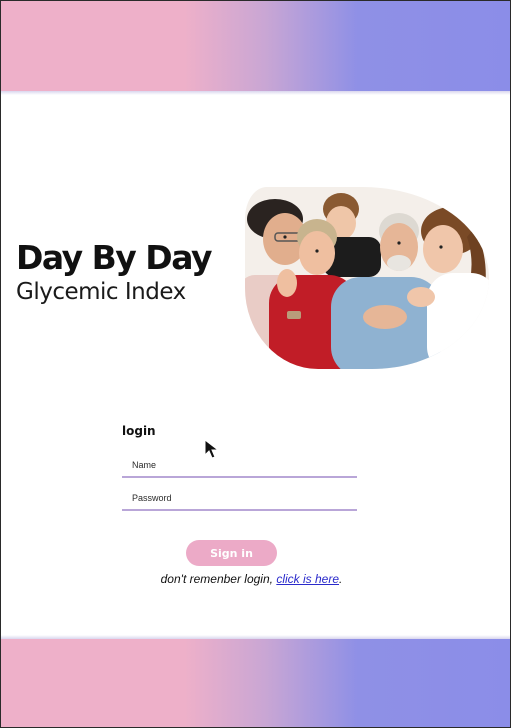 This screenshot has width=511, height=728. I want to click on app-subtitle: Glycemic Index, so click(101, 292).